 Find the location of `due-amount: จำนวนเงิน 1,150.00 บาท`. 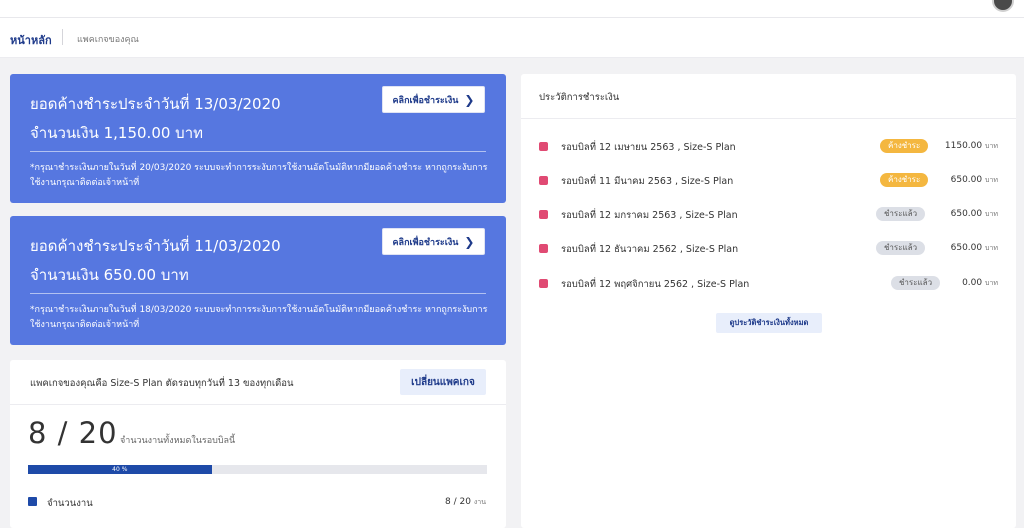

due-amount: จำนวนเงิน 1,150.00 บาท is located at coordinates (117, 133).